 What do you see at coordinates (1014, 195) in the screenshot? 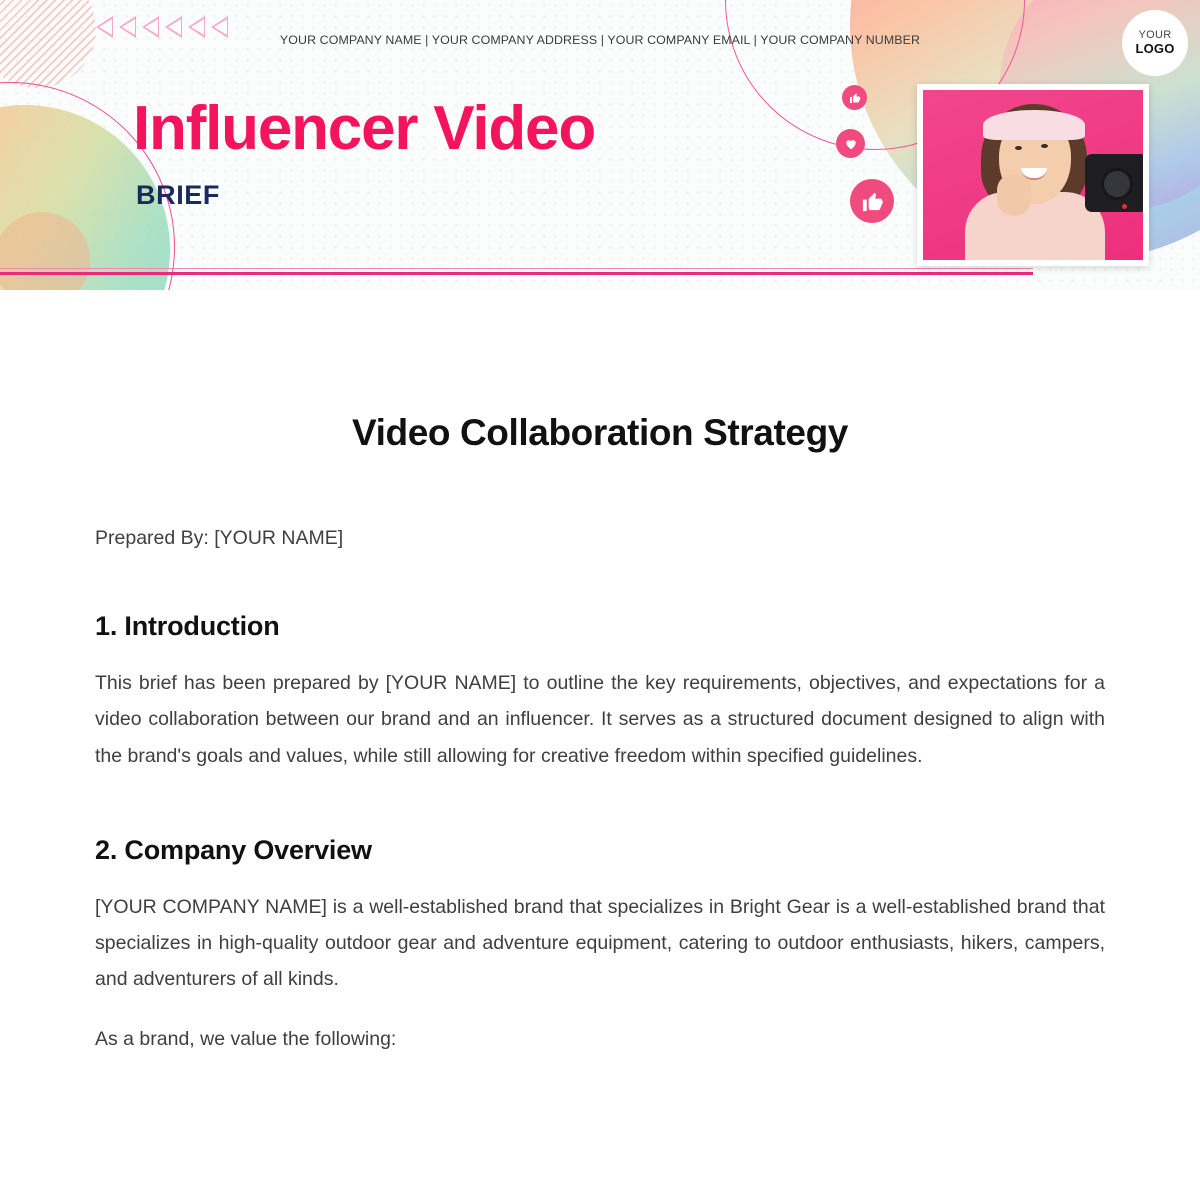
I see `photo-subject-hand` at bounding box center [1014, 195].